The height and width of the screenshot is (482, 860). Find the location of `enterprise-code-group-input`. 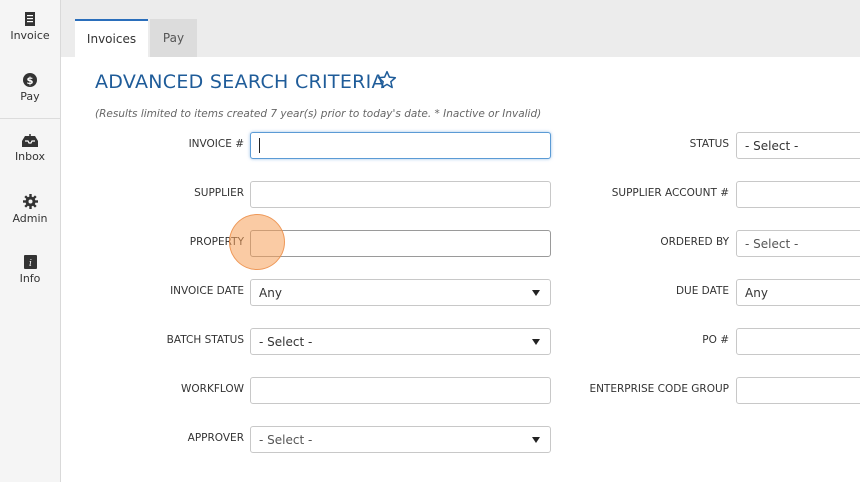

enterprise-code-group-input is located at coordinates (798, 390).